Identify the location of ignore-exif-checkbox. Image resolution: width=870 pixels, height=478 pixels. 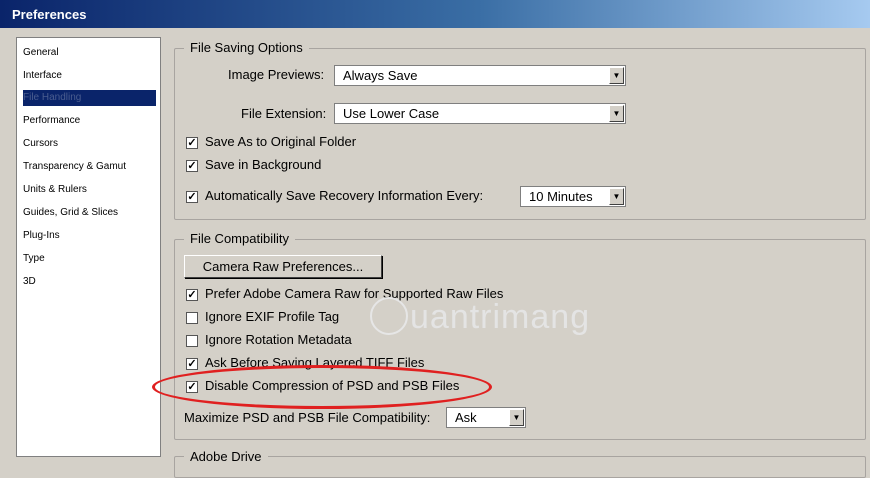
(192, 318).